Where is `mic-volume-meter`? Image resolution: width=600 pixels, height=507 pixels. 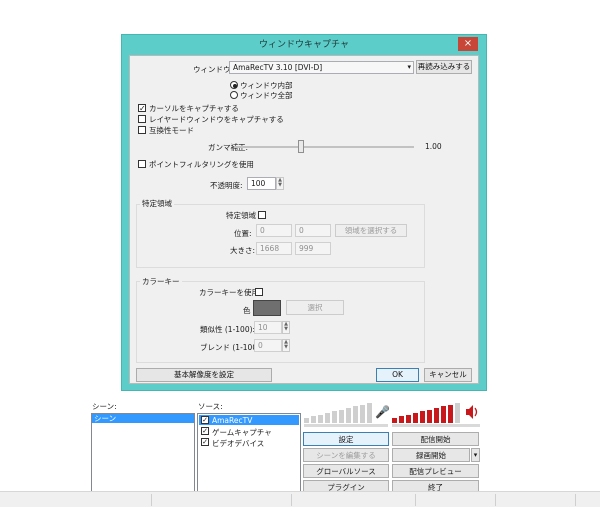
mic-volume-meter is located at coordinates (339, 413).